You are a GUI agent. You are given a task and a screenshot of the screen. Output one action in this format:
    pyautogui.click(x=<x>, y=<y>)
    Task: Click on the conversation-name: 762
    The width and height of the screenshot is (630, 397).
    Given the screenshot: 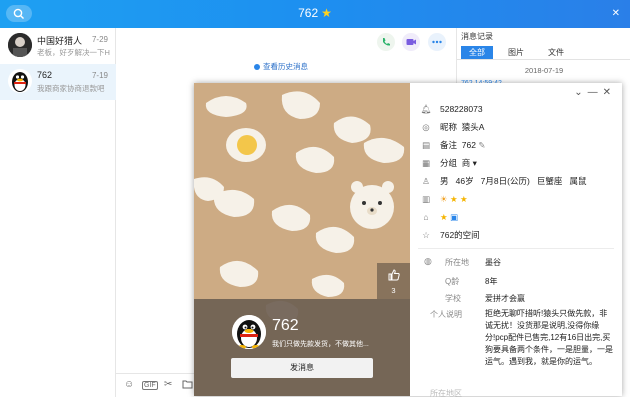 What is the action you would take?
    pyautogui.click(x=45, y=75)
    